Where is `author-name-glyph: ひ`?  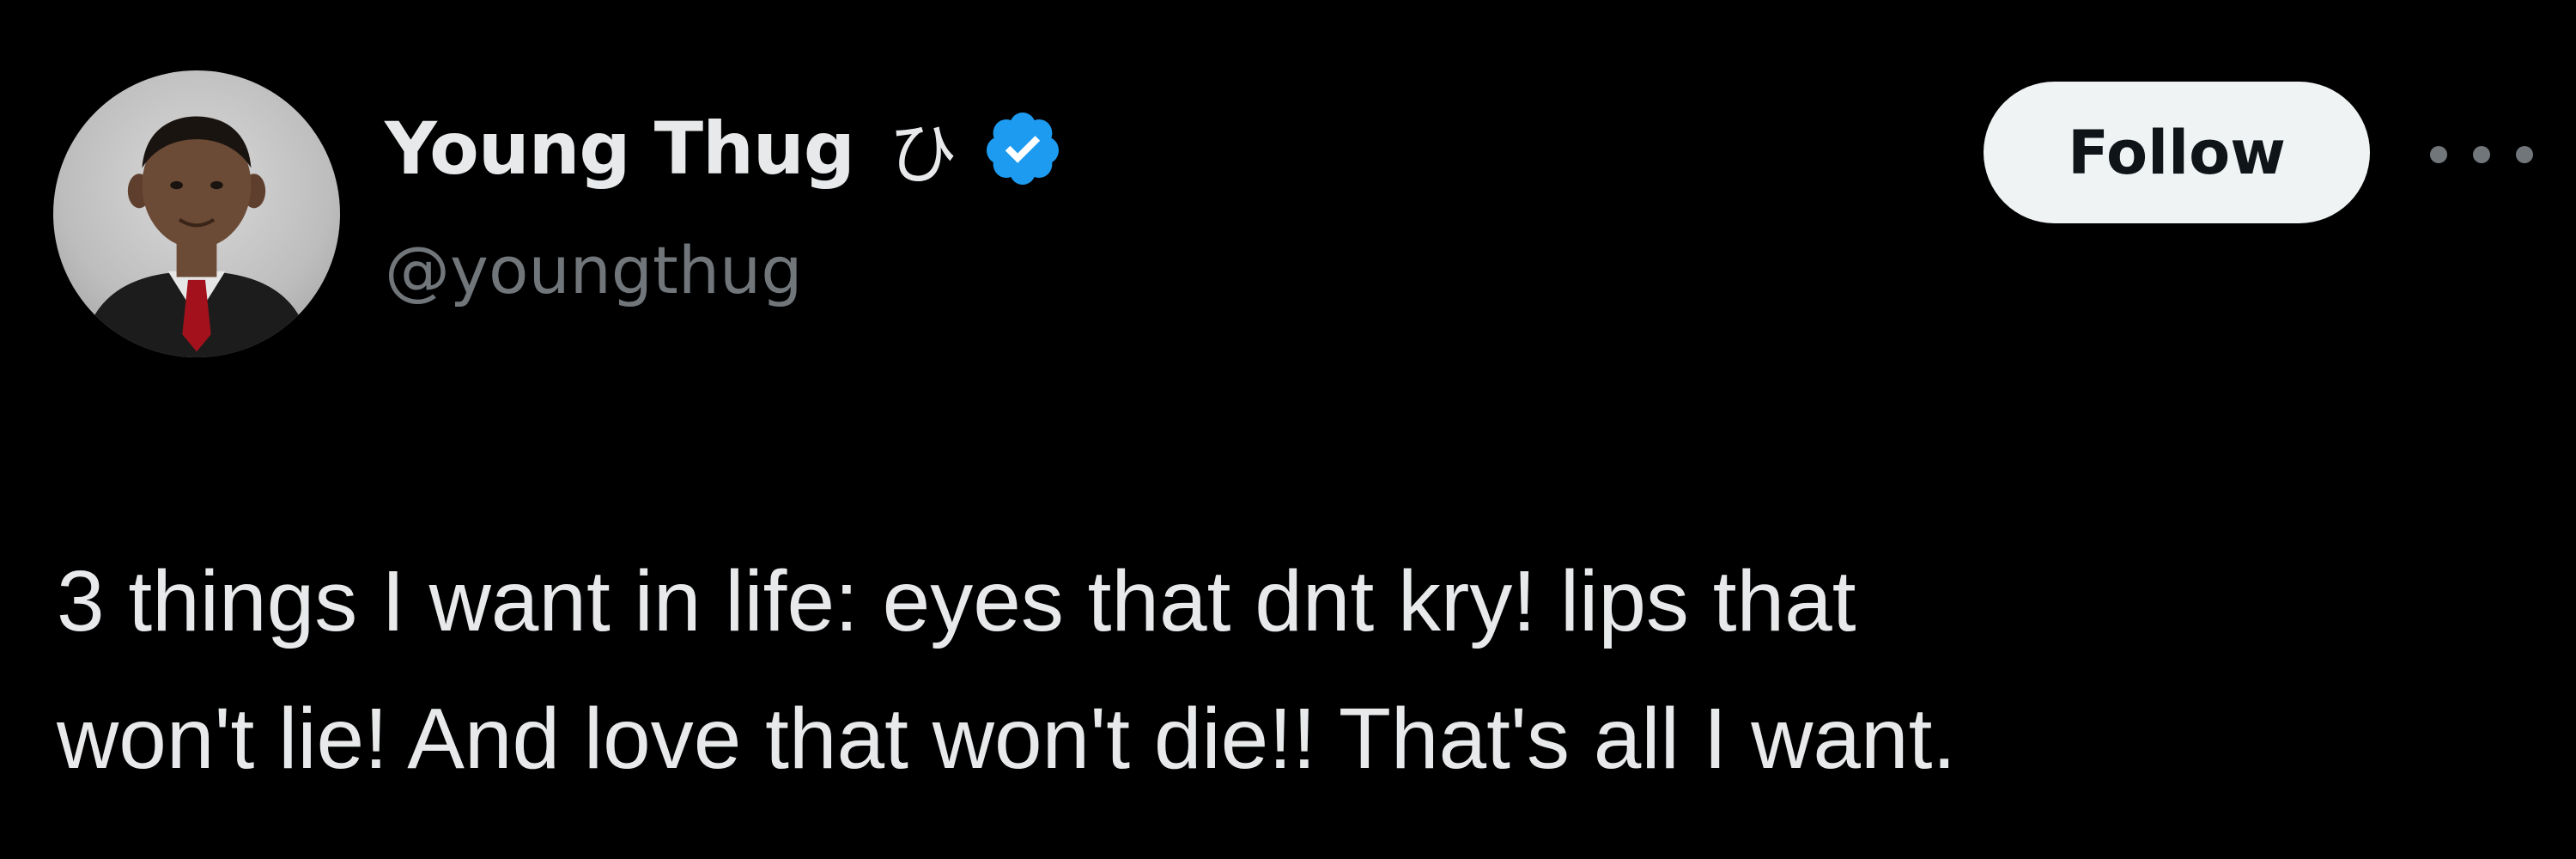 author-name-glyph: ひ is located at coordinates (922, 154).